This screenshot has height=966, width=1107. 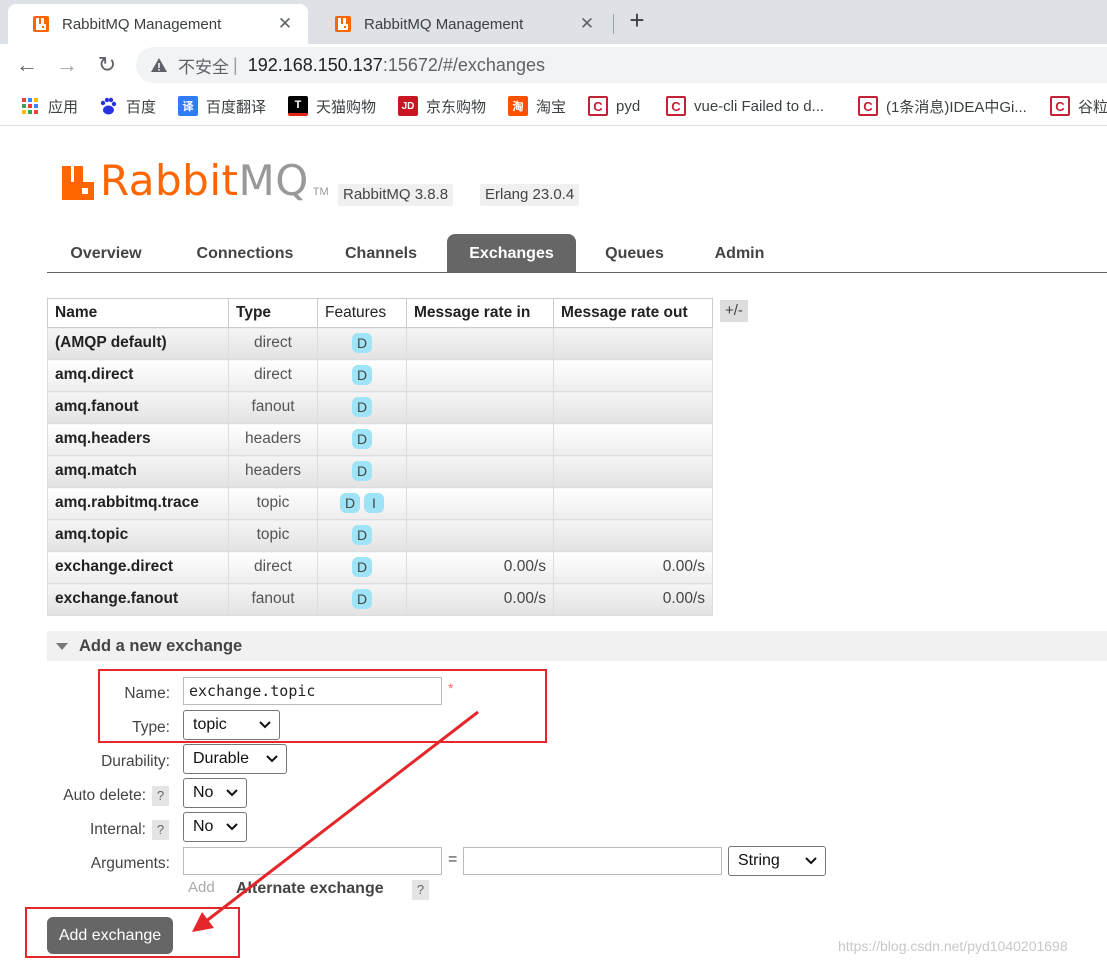 I want to click on message-rate-out-cell: 0.00/s, so click(x=633, y=599).